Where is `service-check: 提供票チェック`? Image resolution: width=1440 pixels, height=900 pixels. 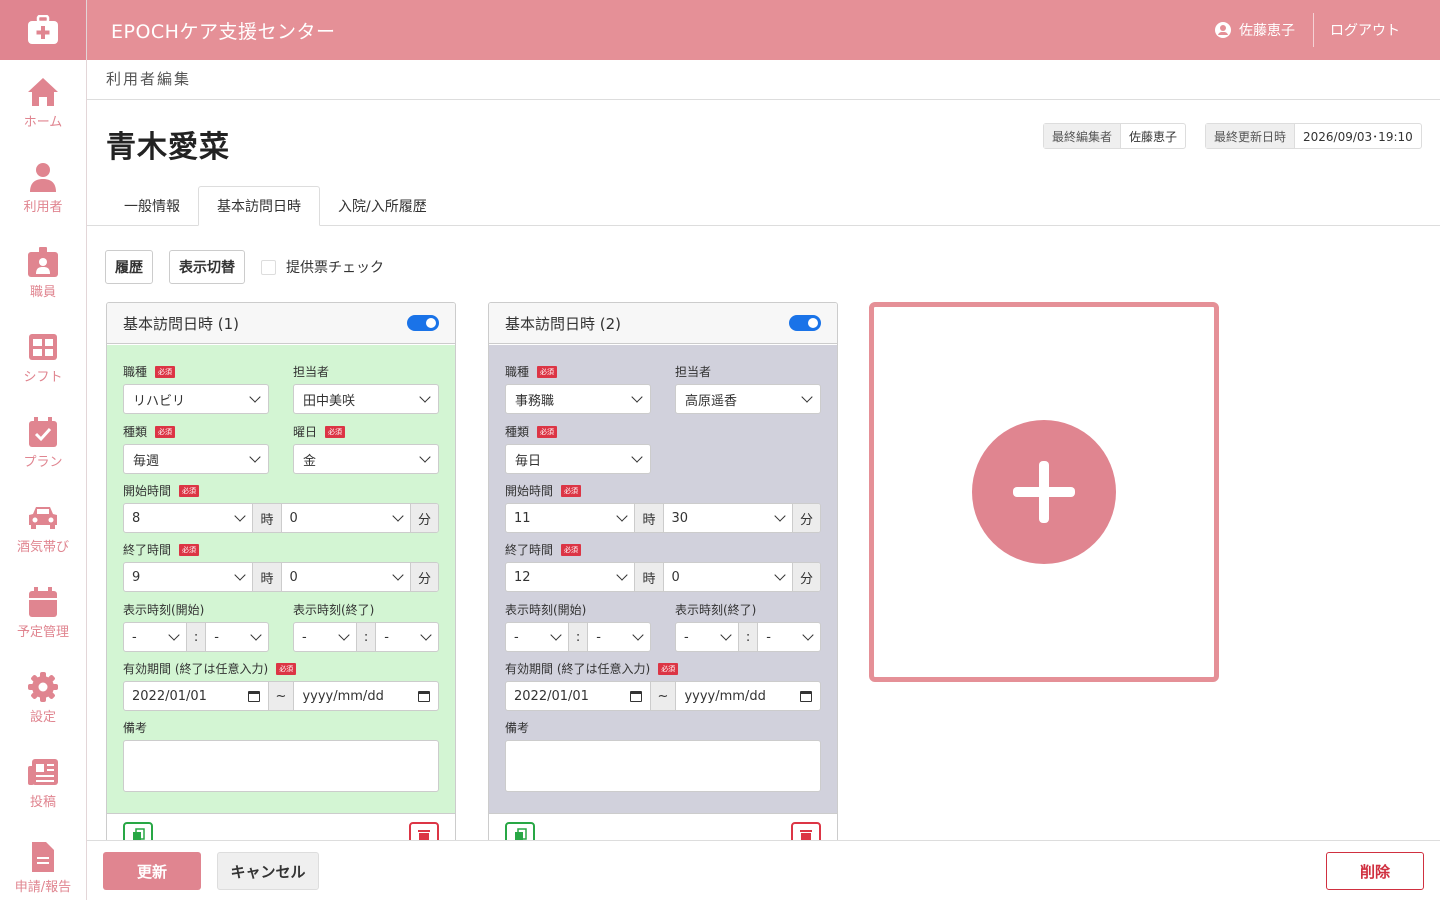
service-check: 提供票チェック is located at coordinates (322, 267).